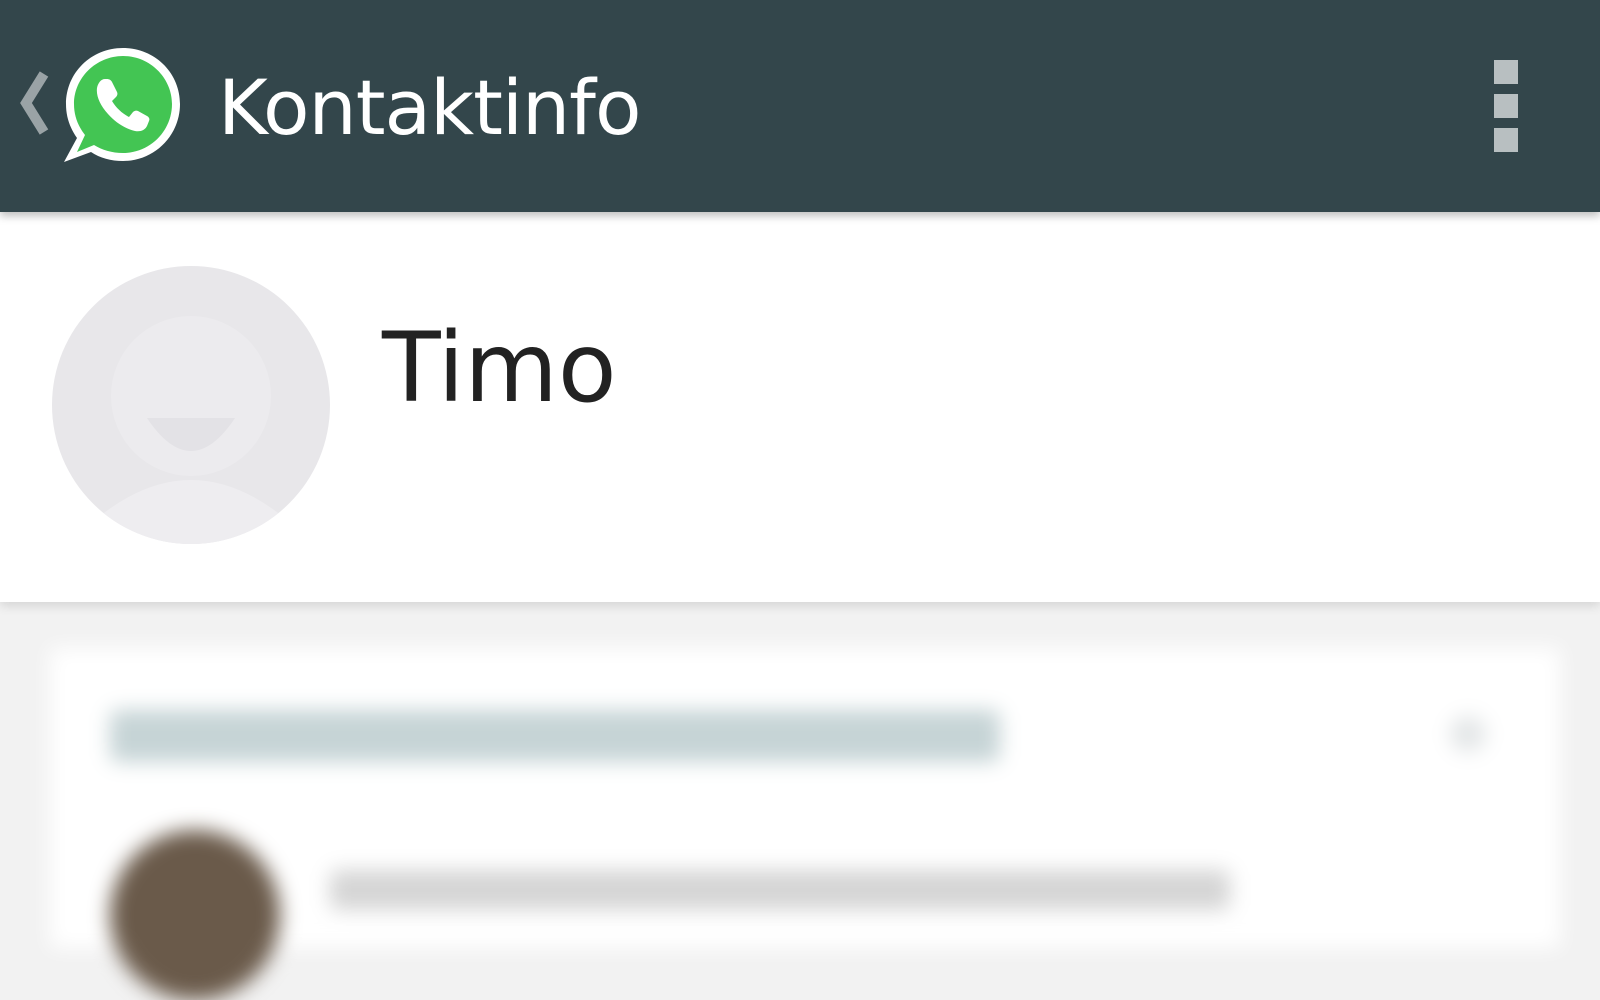 This screenshot has width=1600, height=1000. I want to click on blurred-avatar, so click(195, 915).